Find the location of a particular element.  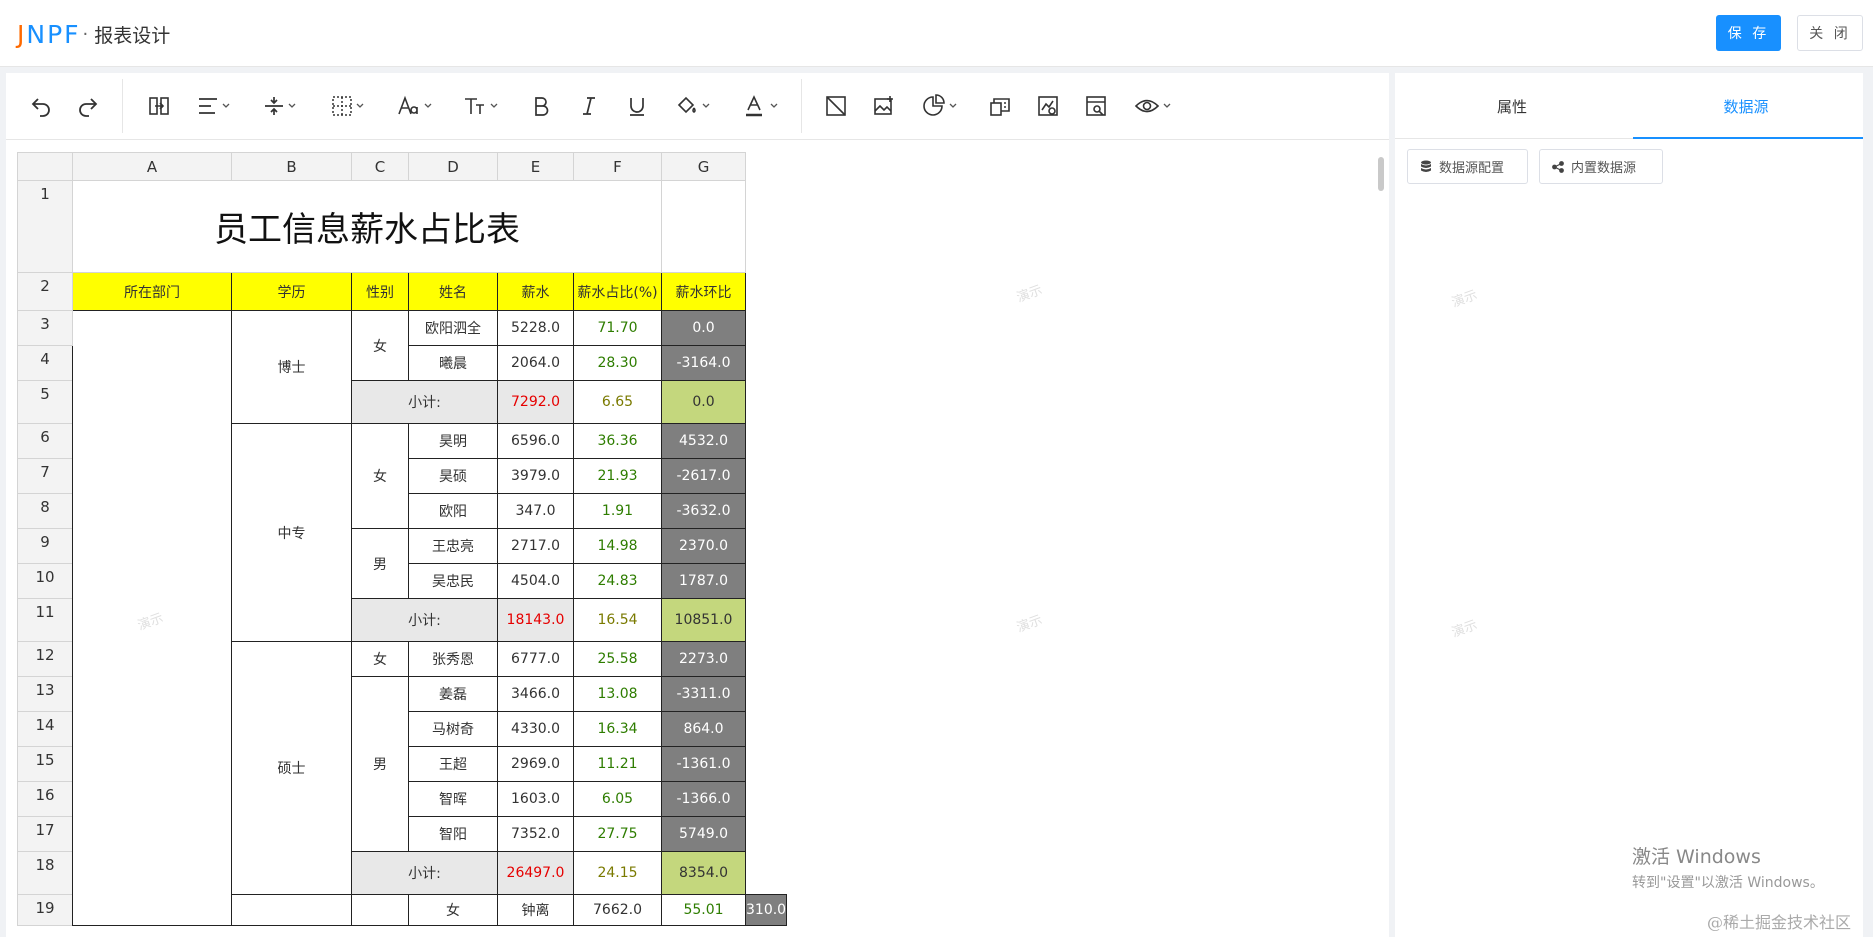

header-cell-gender: 性别 is located at coordinates (380, 291).